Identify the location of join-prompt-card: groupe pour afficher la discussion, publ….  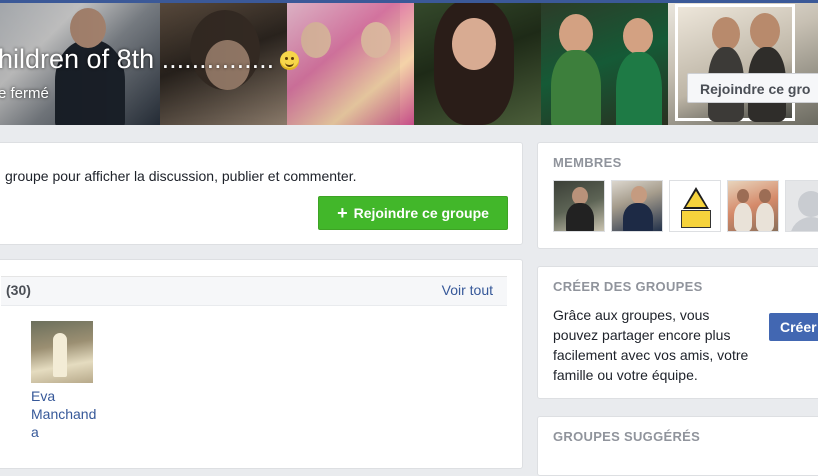
(261, 193).